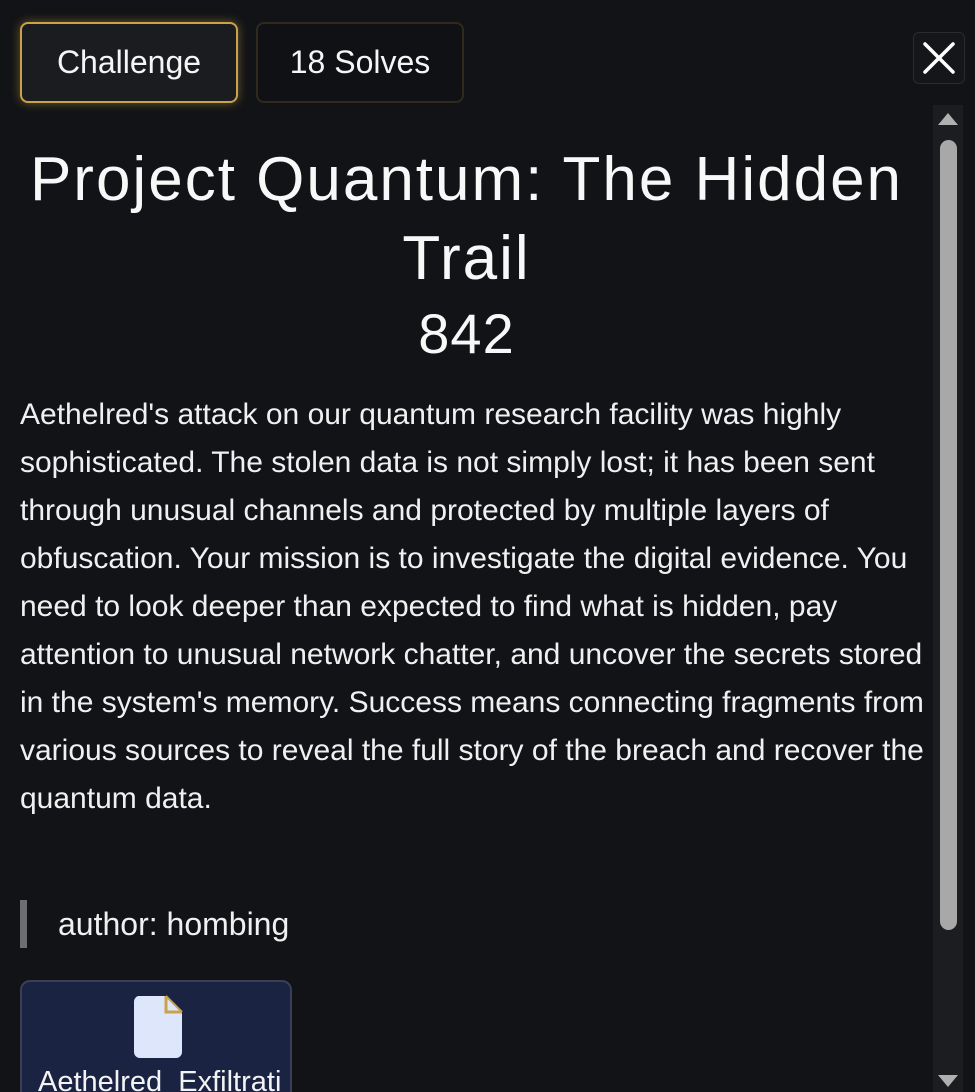 The image size is (975, 1092). Describe the element at coordinates (466, 333) in the screenshot. I see `challenge-points: 842` at that location.